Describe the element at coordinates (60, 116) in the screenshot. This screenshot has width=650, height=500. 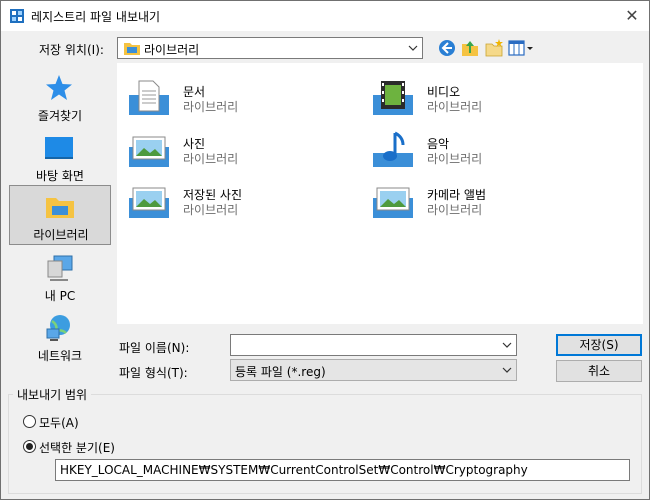
I see `sidebar-item-label: 즐겨찾기` at that location.